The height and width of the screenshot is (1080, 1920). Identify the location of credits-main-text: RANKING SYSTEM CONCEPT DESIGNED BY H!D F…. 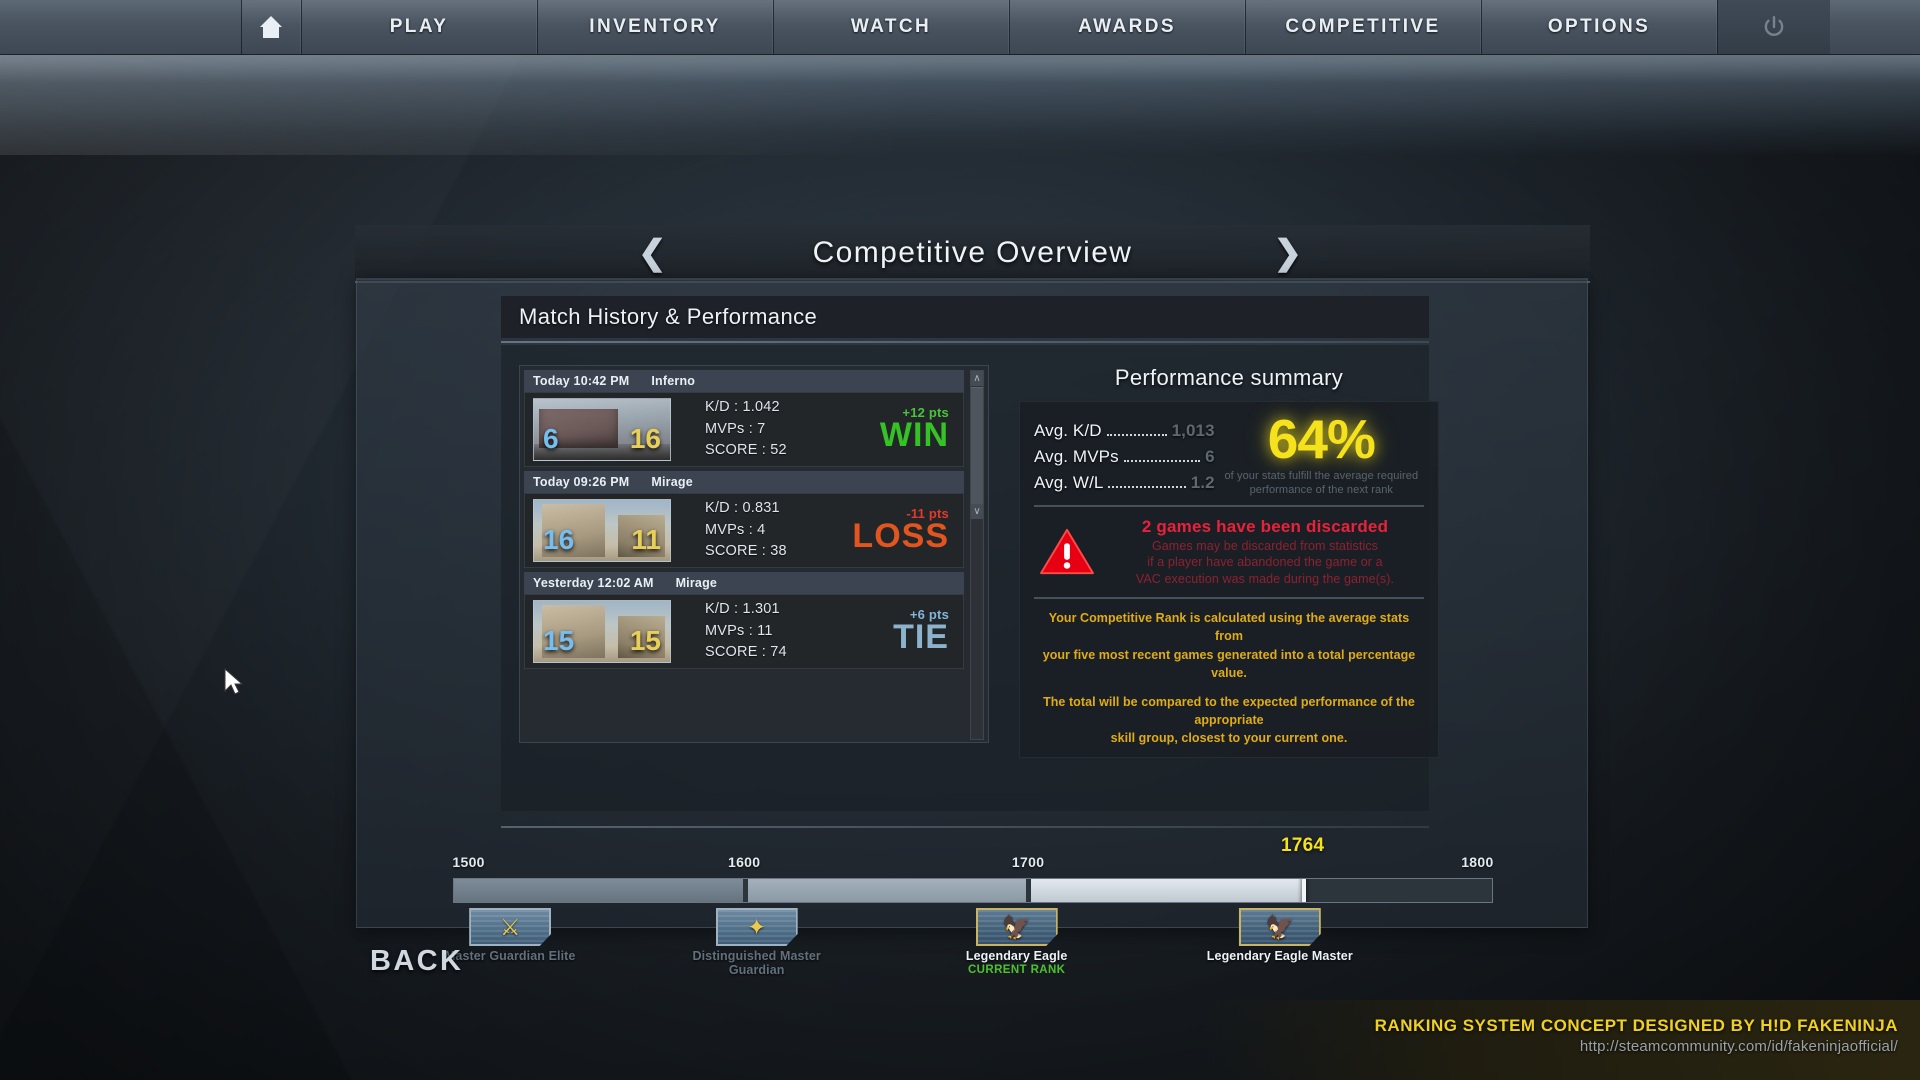
(1636, 1025).